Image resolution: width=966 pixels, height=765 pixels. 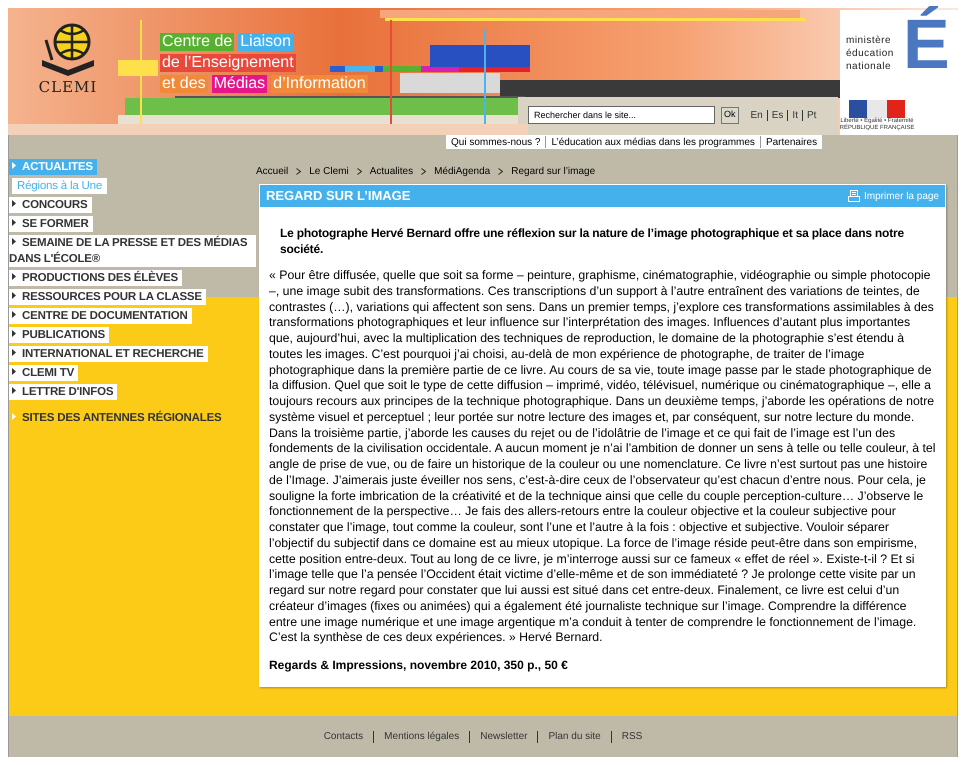 I want to click on nav-item: CENTRE DE DOCUMENTATION, so click(x=100, y=316).